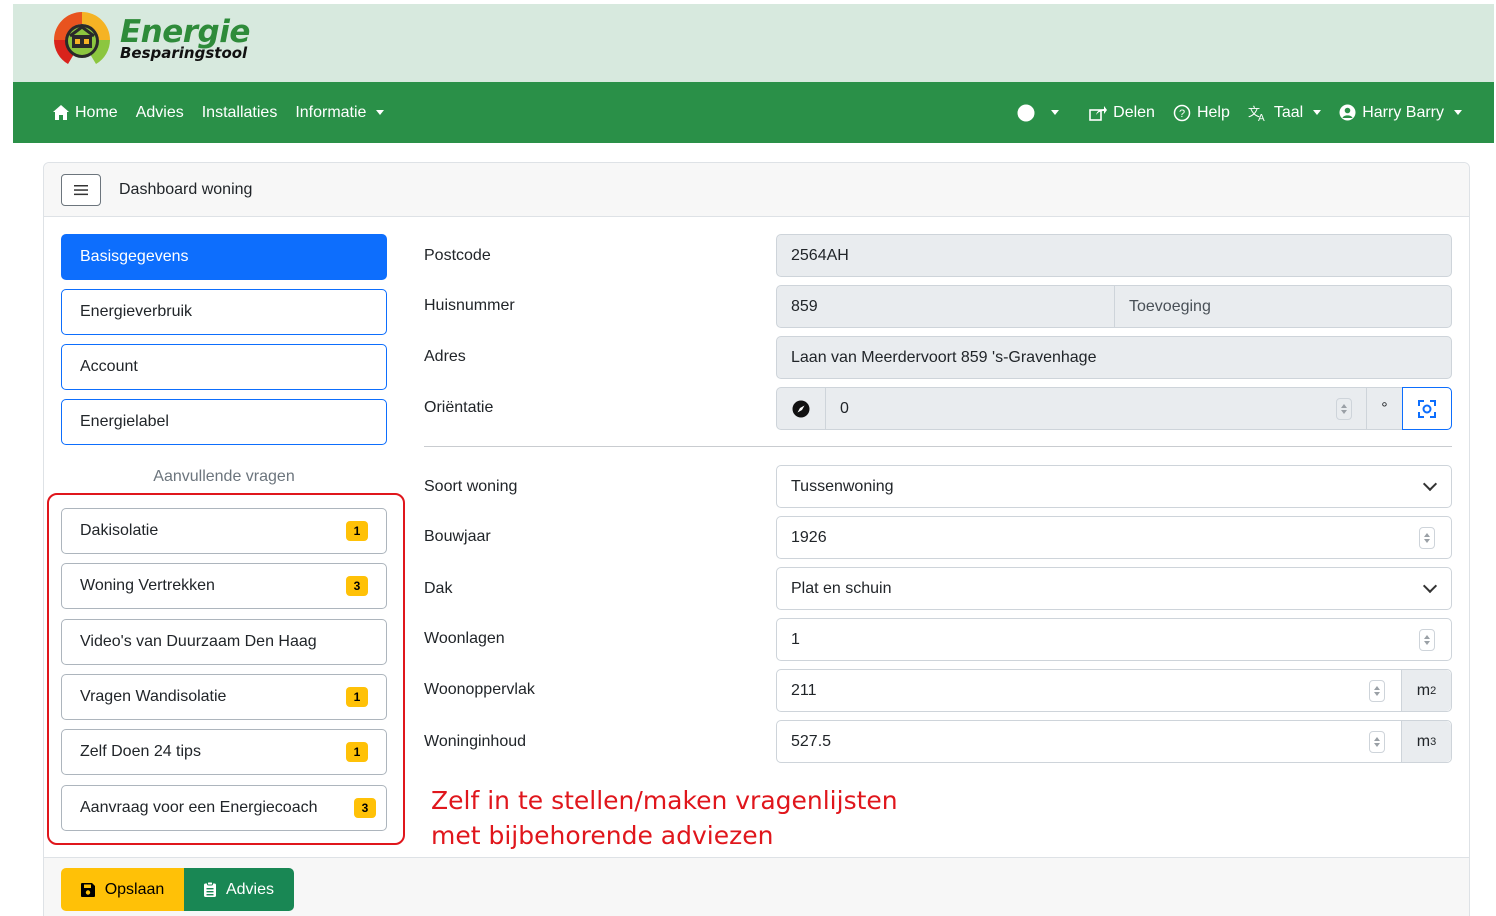 The image size is (1496, 916). I want to click on sidebar-item-label: Account, so click(109, 366).